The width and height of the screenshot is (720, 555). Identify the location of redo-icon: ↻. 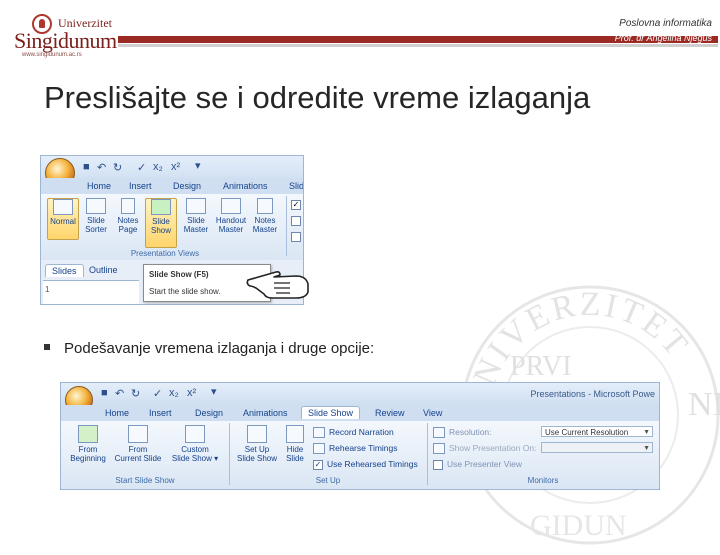
(117, 167).